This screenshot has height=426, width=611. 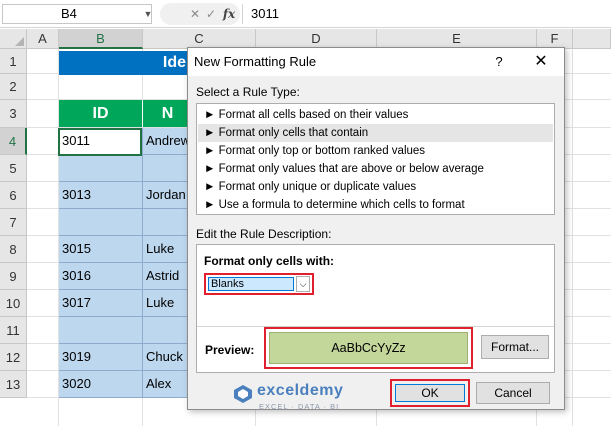 I want to click on row-header-2: 2, so click(x=13, y=87).